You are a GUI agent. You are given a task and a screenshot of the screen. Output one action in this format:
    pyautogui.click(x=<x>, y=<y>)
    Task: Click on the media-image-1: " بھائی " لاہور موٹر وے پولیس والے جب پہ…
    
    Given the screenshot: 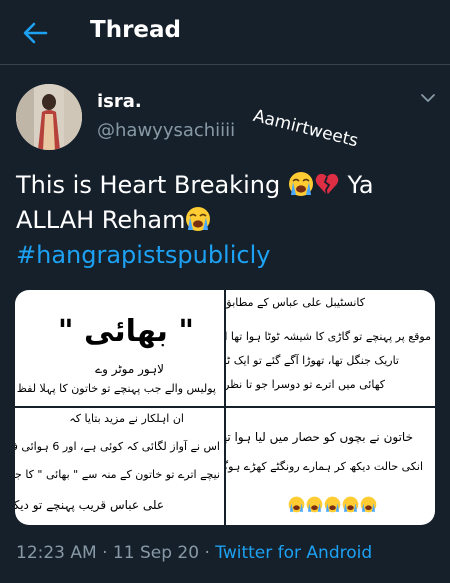 What is the action you would take?
    pyautogui.click(x=119, y=348)
    